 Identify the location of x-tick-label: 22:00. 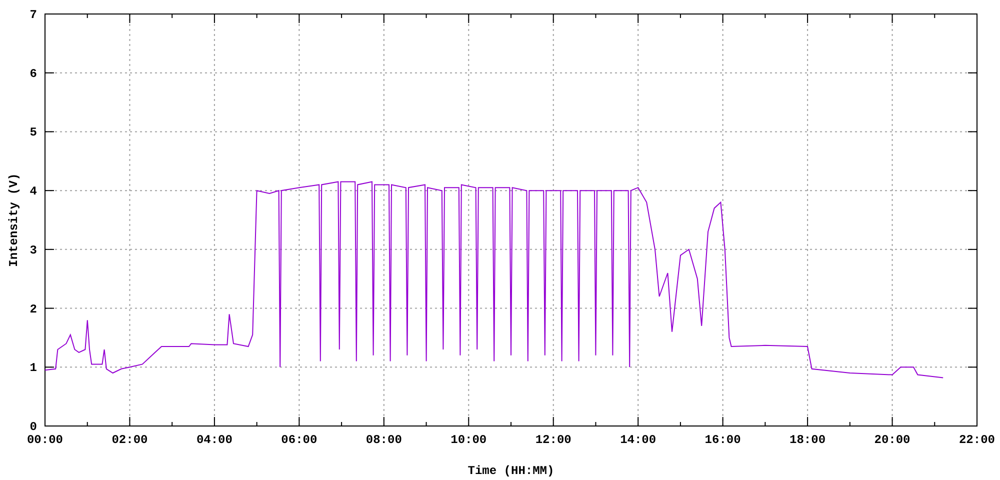
(977, 440).